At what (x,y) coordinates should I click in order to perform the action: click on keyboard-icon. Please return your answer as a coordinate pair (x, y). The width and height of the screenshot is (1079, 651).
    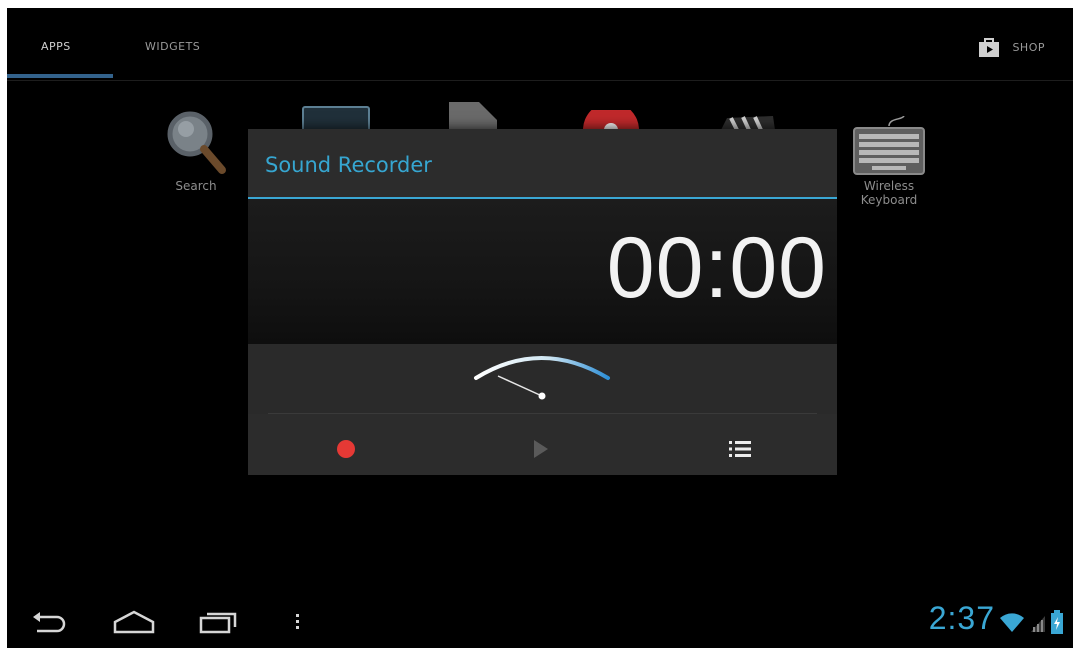
    Looking at the image, I should click on (889, 145).